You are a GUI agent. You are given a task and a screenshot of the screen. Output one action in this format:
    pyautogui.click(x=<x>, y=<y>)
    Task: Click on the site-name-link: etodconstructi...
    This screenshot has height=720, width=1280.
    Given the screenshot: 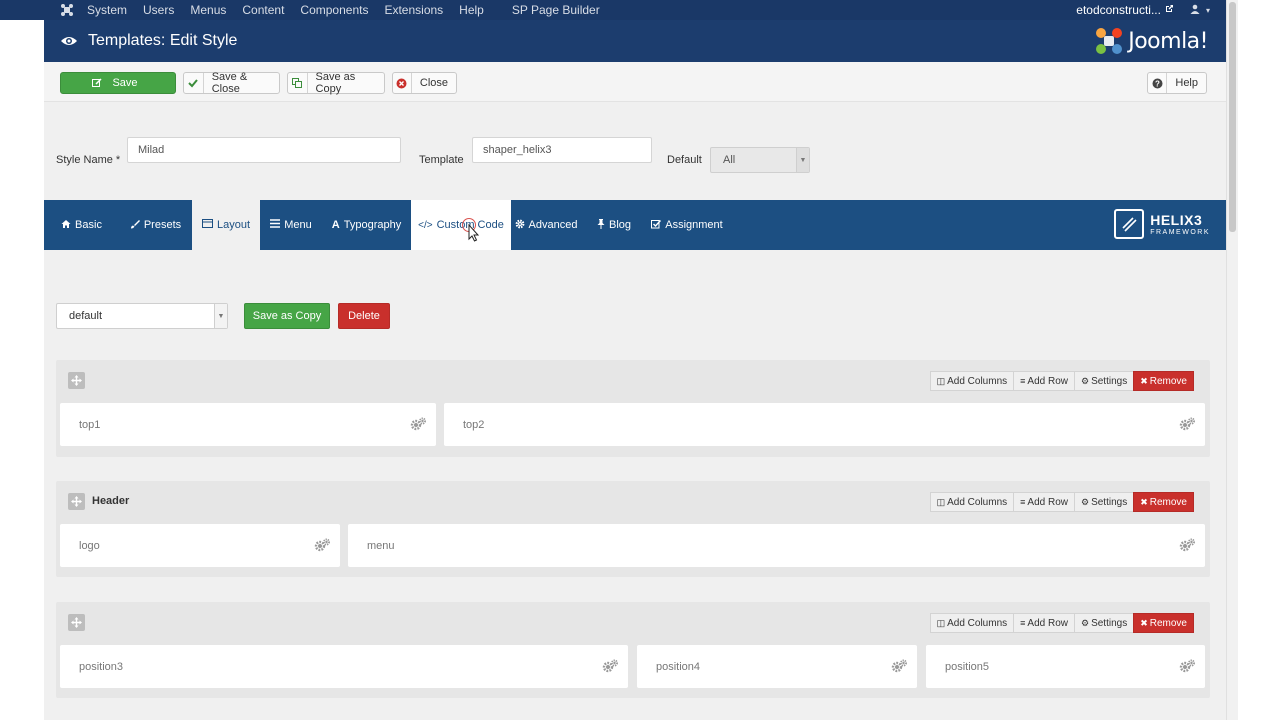 What is the action you would take?
    pyautogui.click(x=1118, y=10)
    